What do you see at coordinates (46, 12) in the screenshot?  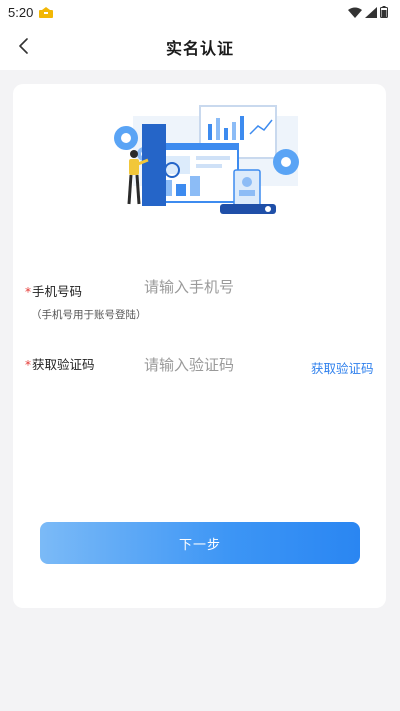 I see `notification-icon` at bounding box center [46, 12].